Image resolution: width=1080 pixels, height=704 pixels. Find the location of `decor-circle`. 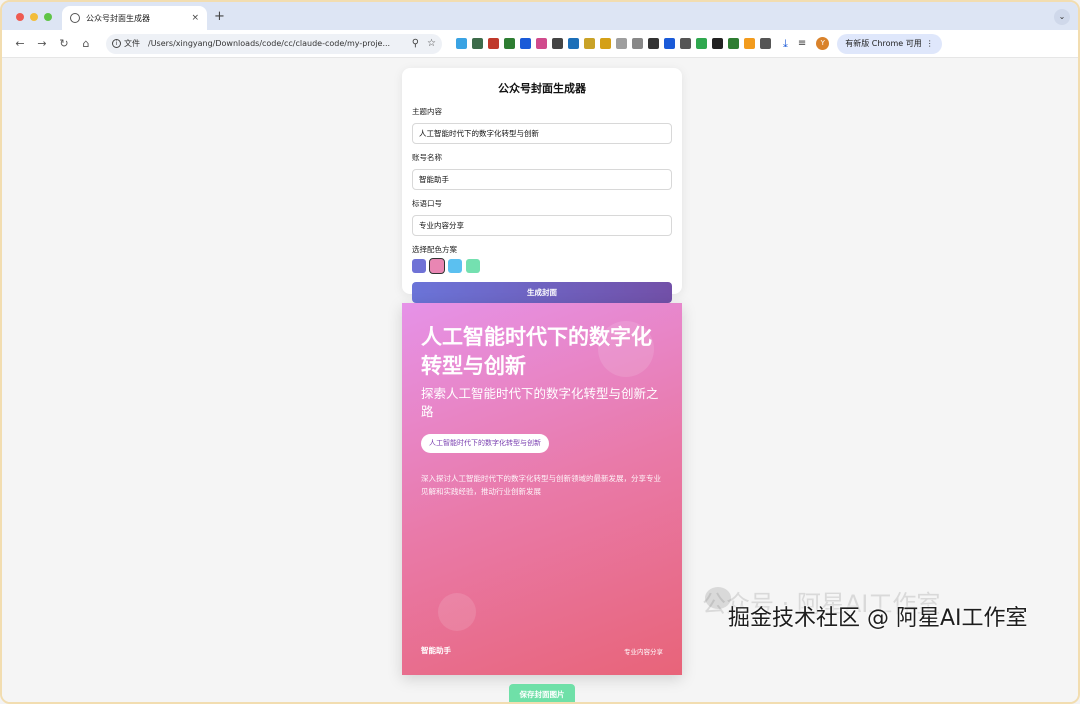

decor-circle is located at coordinates (457, 612).